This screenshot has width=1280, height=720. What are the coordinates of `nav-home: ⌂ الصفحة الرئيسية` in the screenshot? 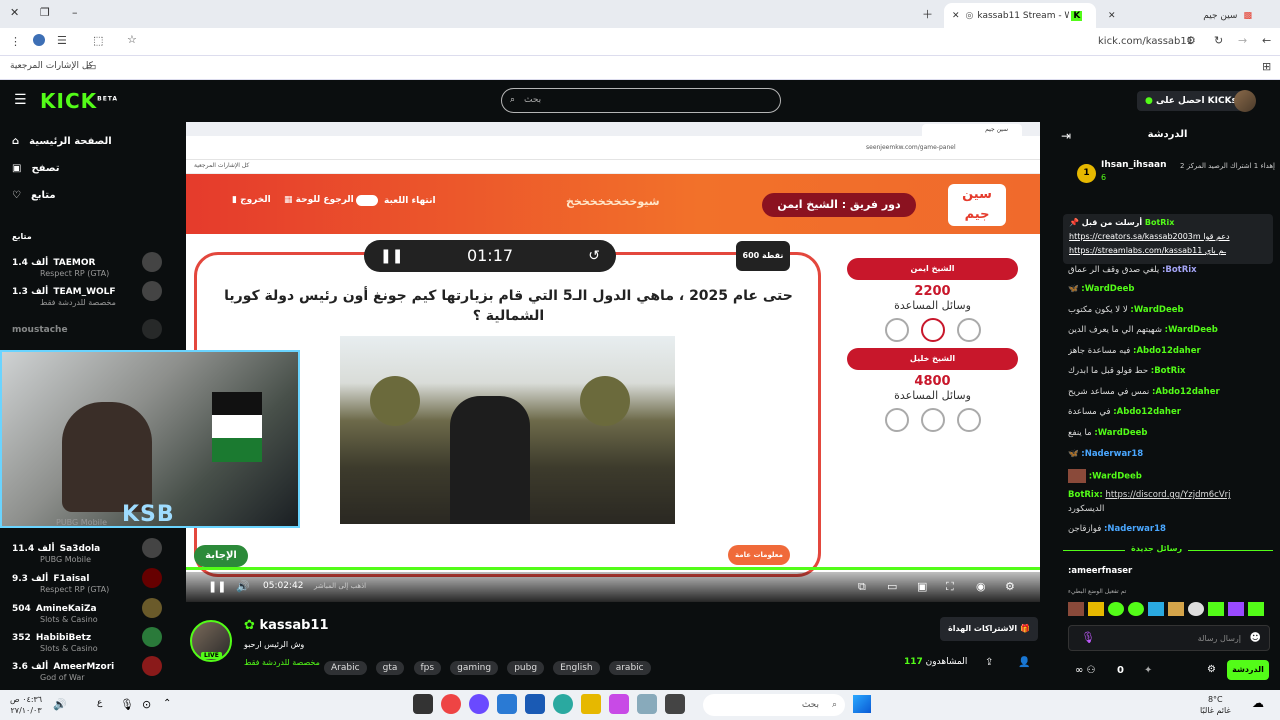 It's located at (62, 141).